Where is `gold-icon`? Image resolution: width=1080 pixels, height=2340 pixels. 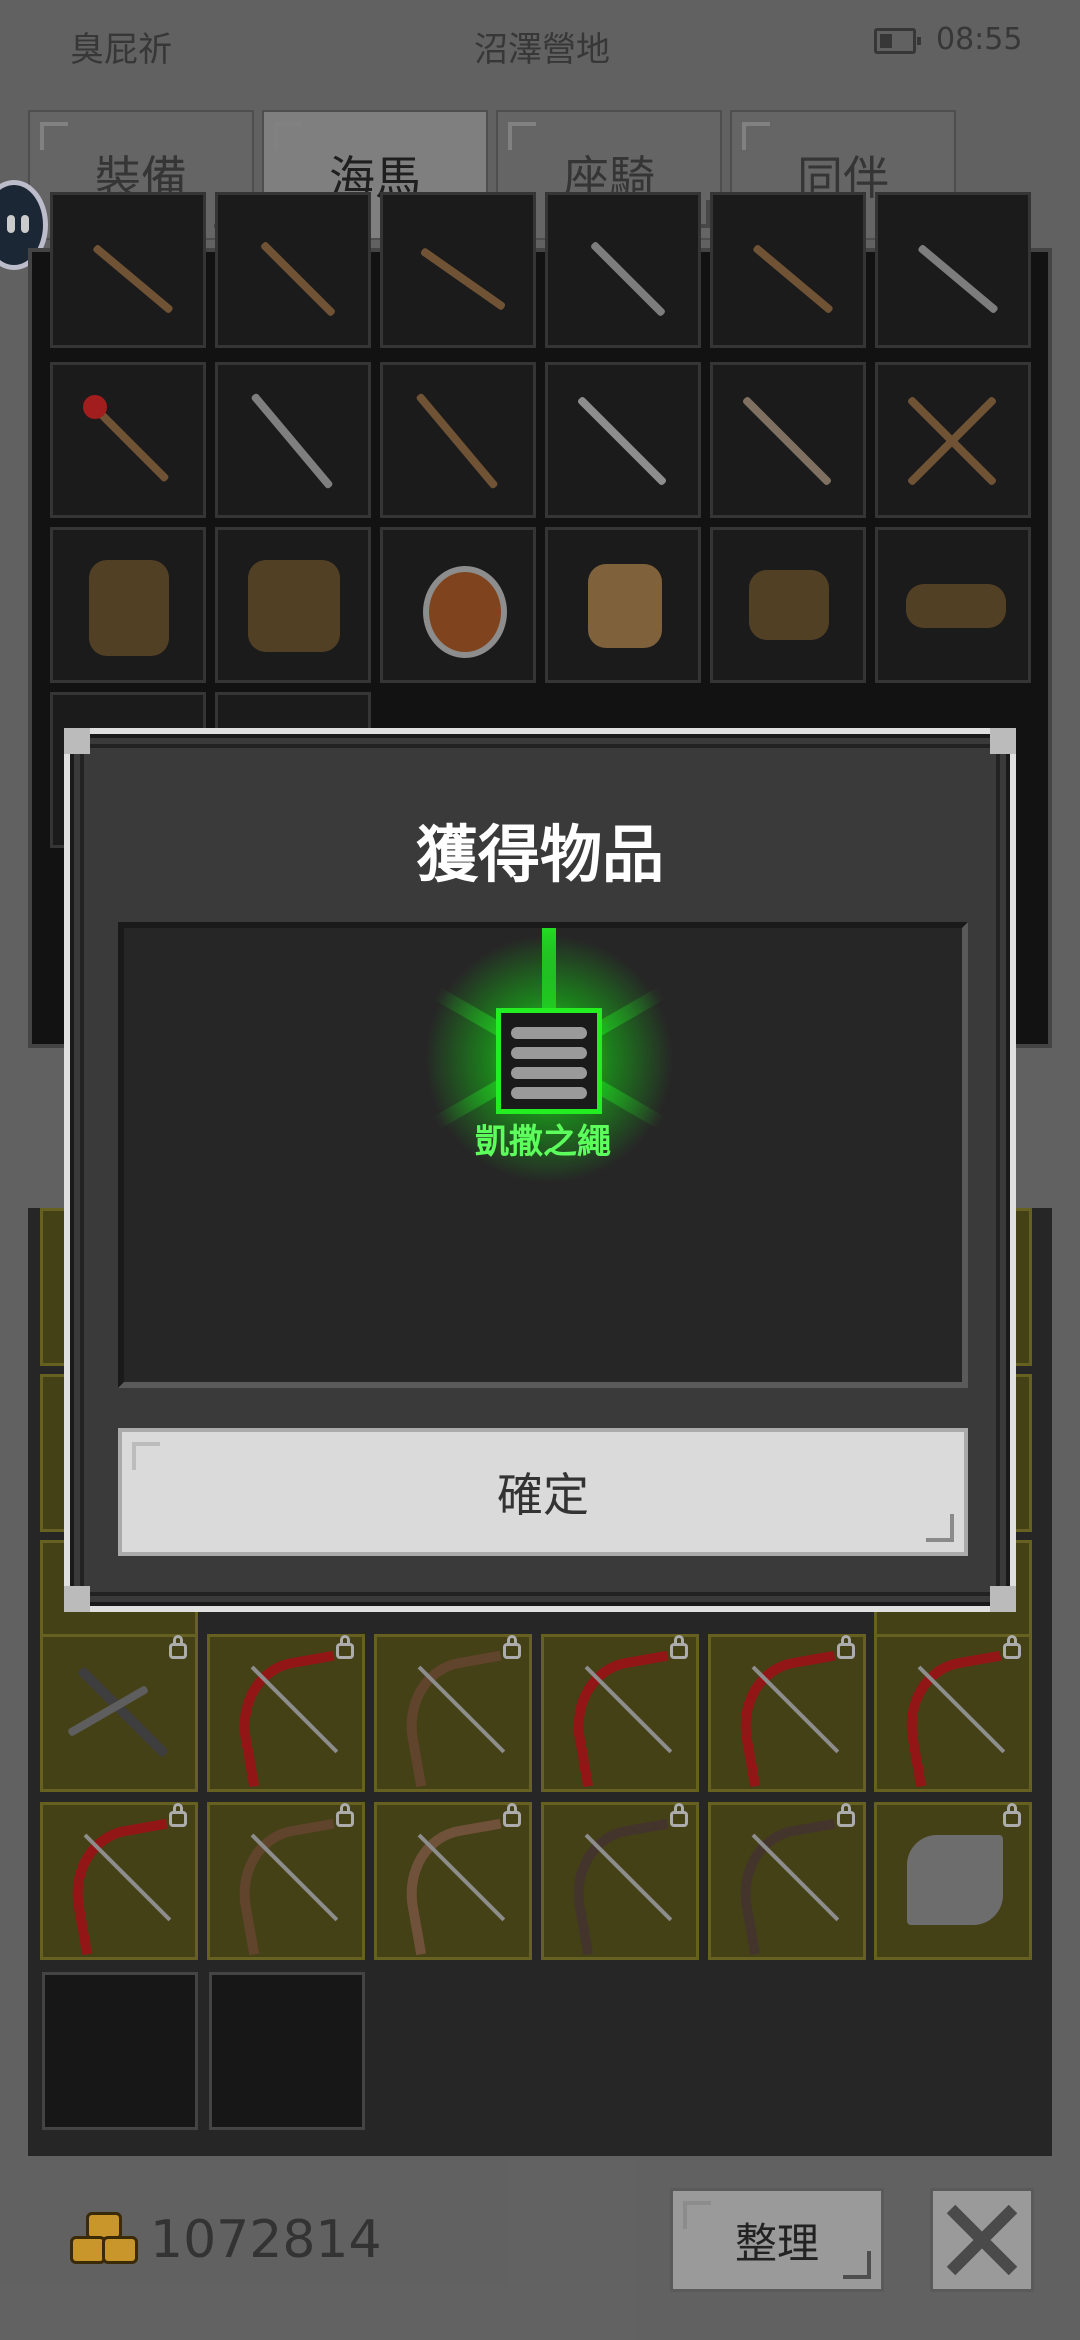 gold-icon is located at coordinates (104, 2240).